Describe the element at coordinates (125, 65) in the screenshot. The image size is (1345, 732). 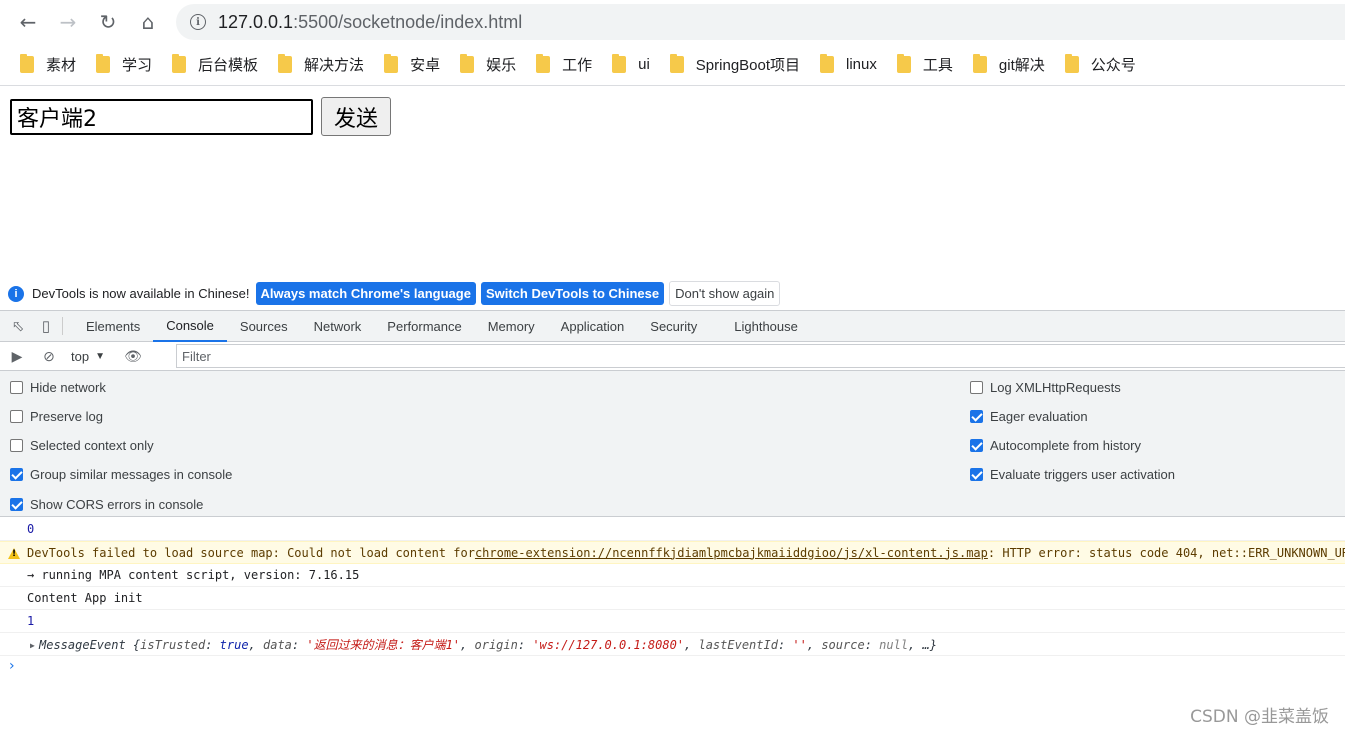
I see `bookmark-item: 学习` at that location.